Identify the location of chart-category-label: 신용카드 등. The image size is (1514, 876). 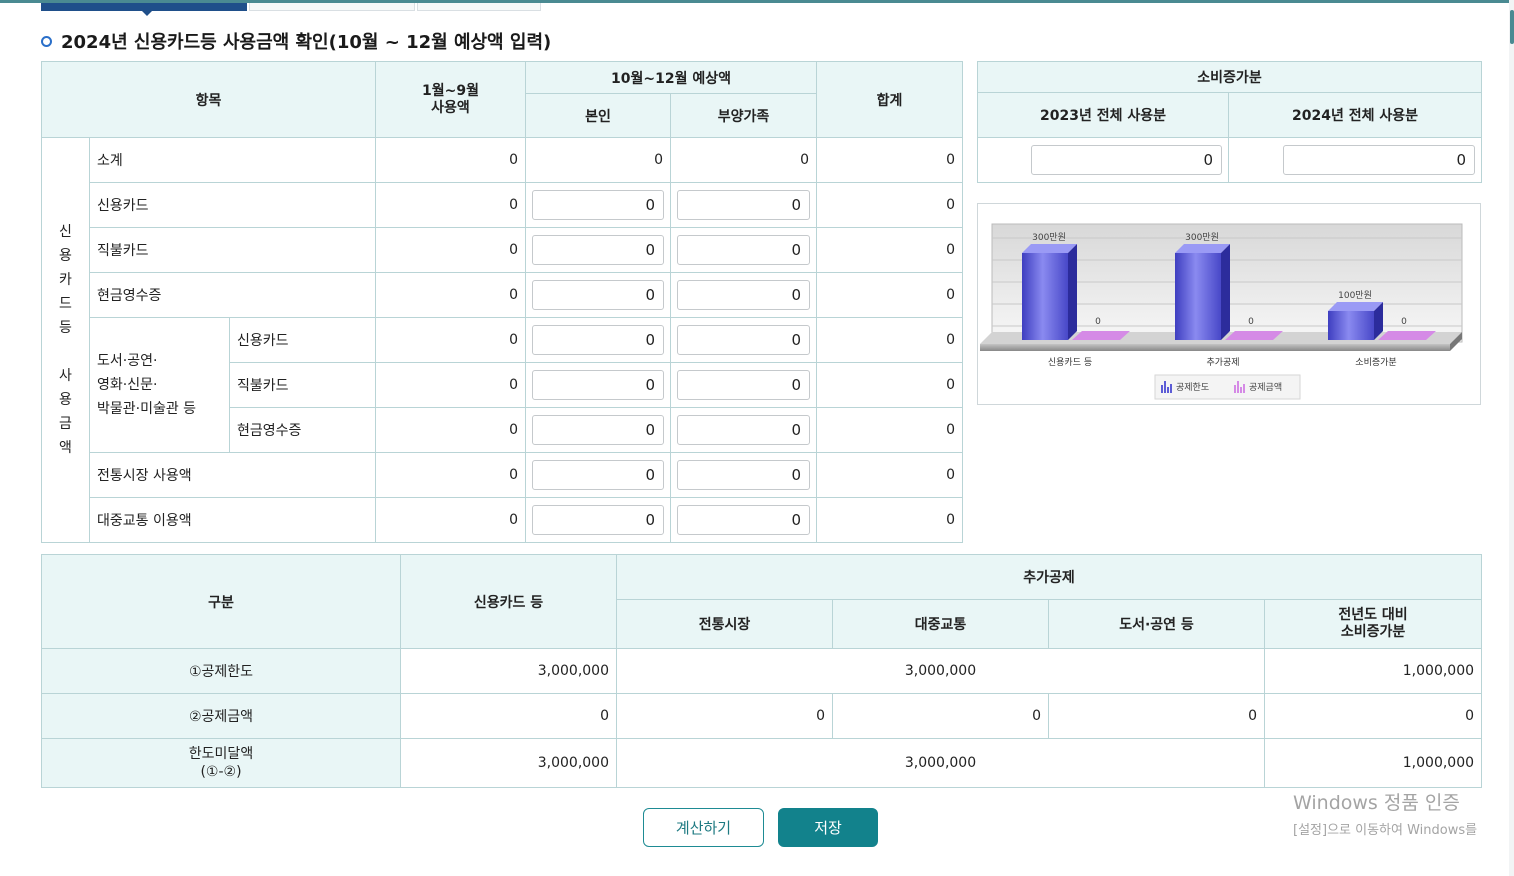
(1070, 362).